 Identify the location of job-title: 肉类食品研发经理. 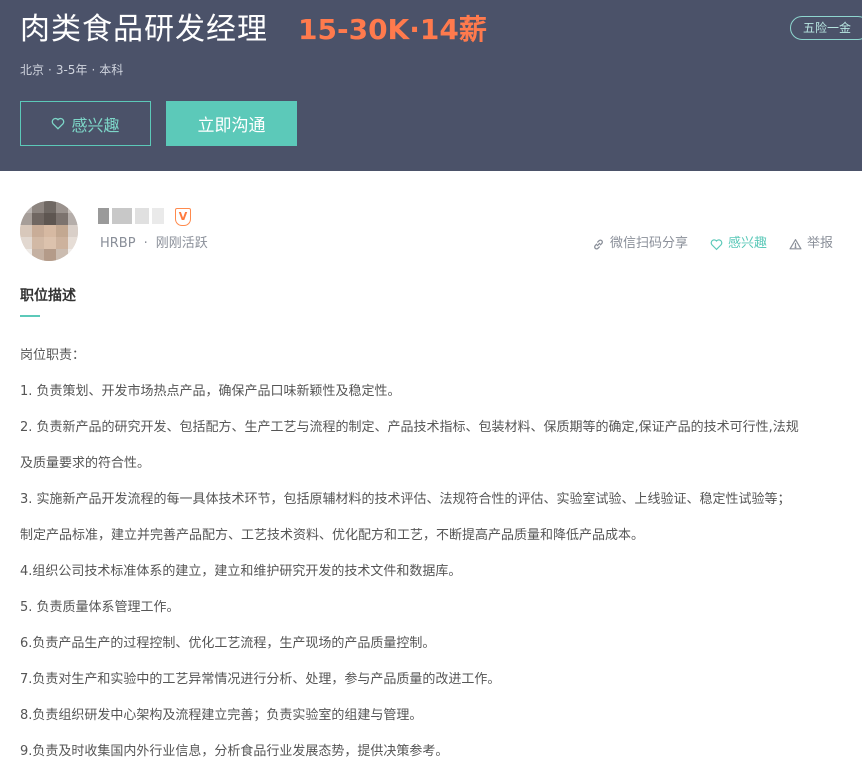
(144, 29).